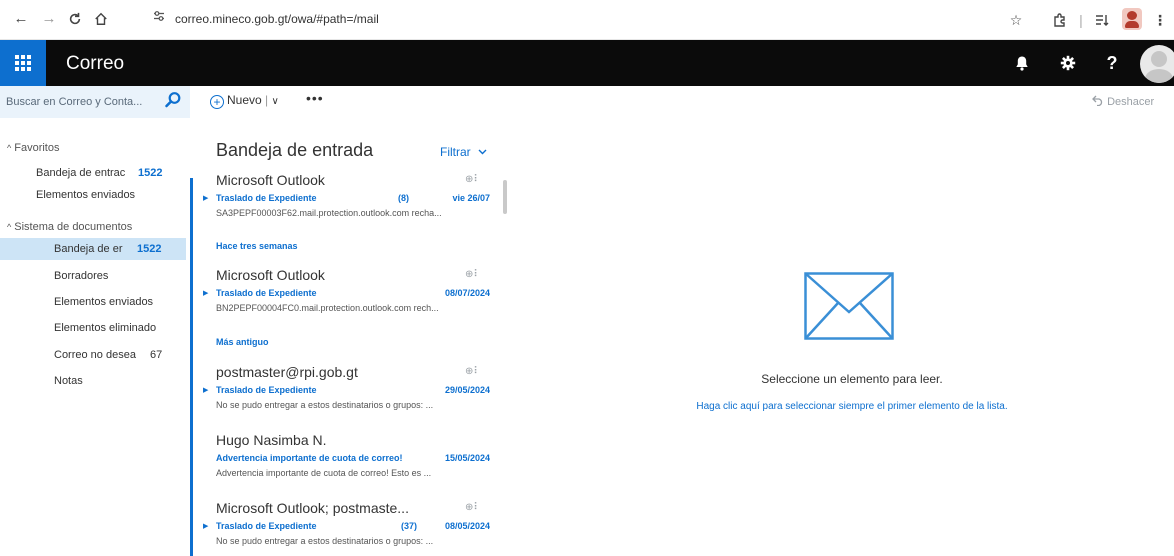  Describe the element at coordinates (467, 293) in the screenshot. I see `message-date: 08/07/2024` at that location.